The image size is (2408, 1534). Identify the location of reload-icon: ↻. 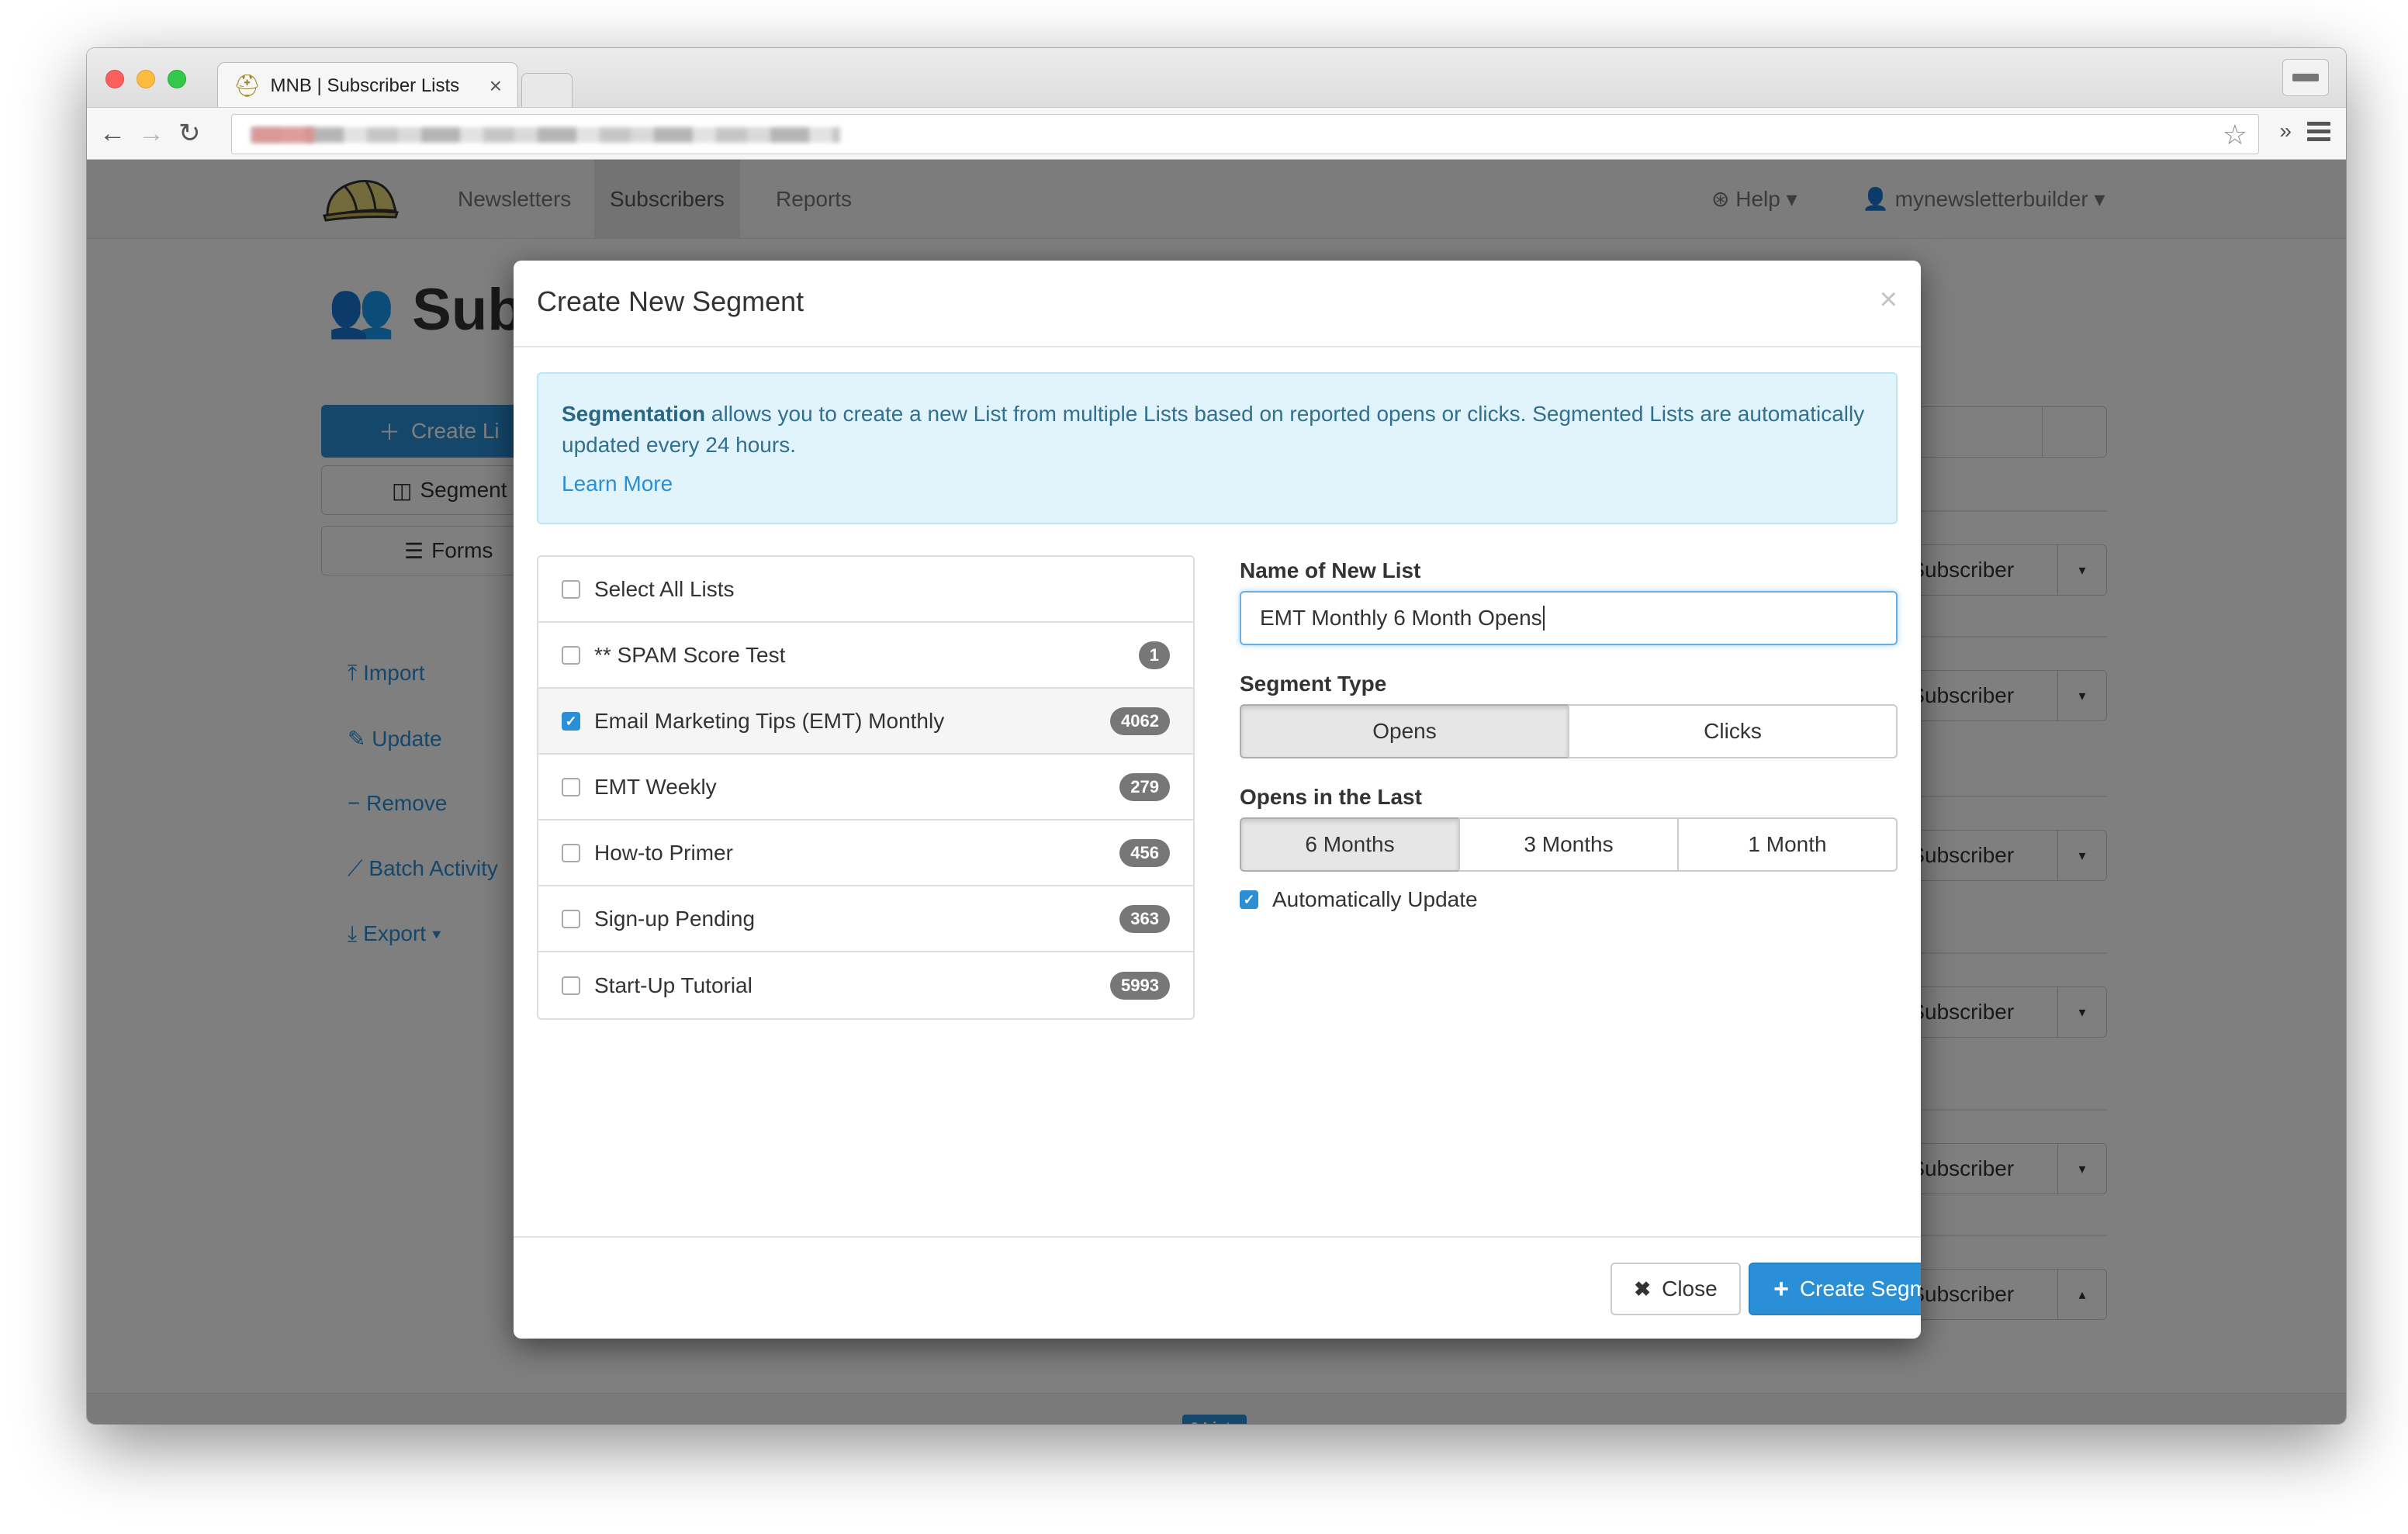
(189, 133).